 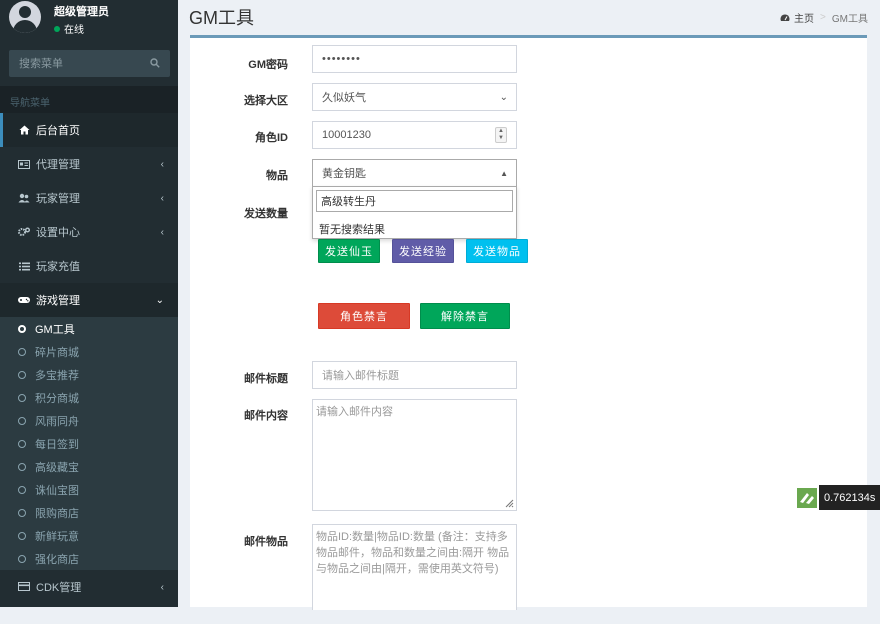 What do you see at coordinates (89, 466) in the screenshot?
I see `sidebar-subitem-treasure: 高级藏宝` at bounding box center [89, 466].